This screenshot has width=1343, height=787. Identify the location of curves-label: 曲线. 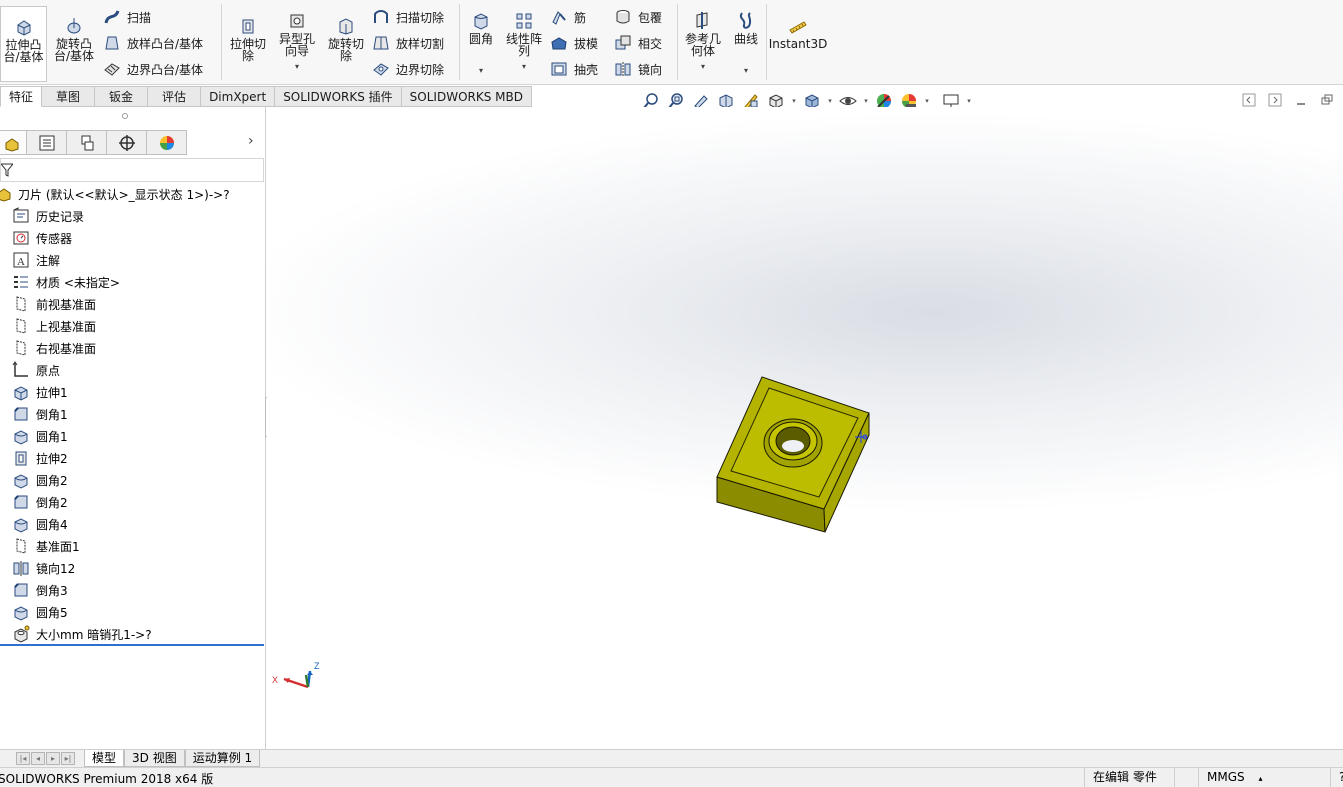
(745, 39).